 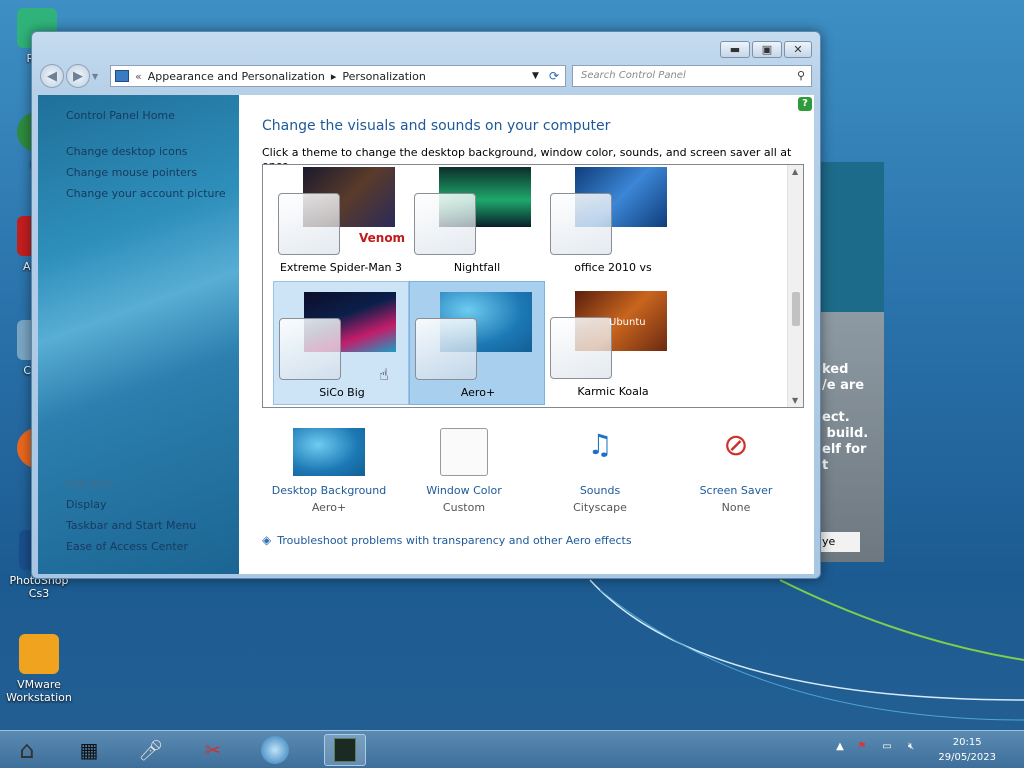 What do you see at coordinates (736, 445) in the screenshot?
I see `screen-saver-icon: ⊘` at bounding box center [736, 445].